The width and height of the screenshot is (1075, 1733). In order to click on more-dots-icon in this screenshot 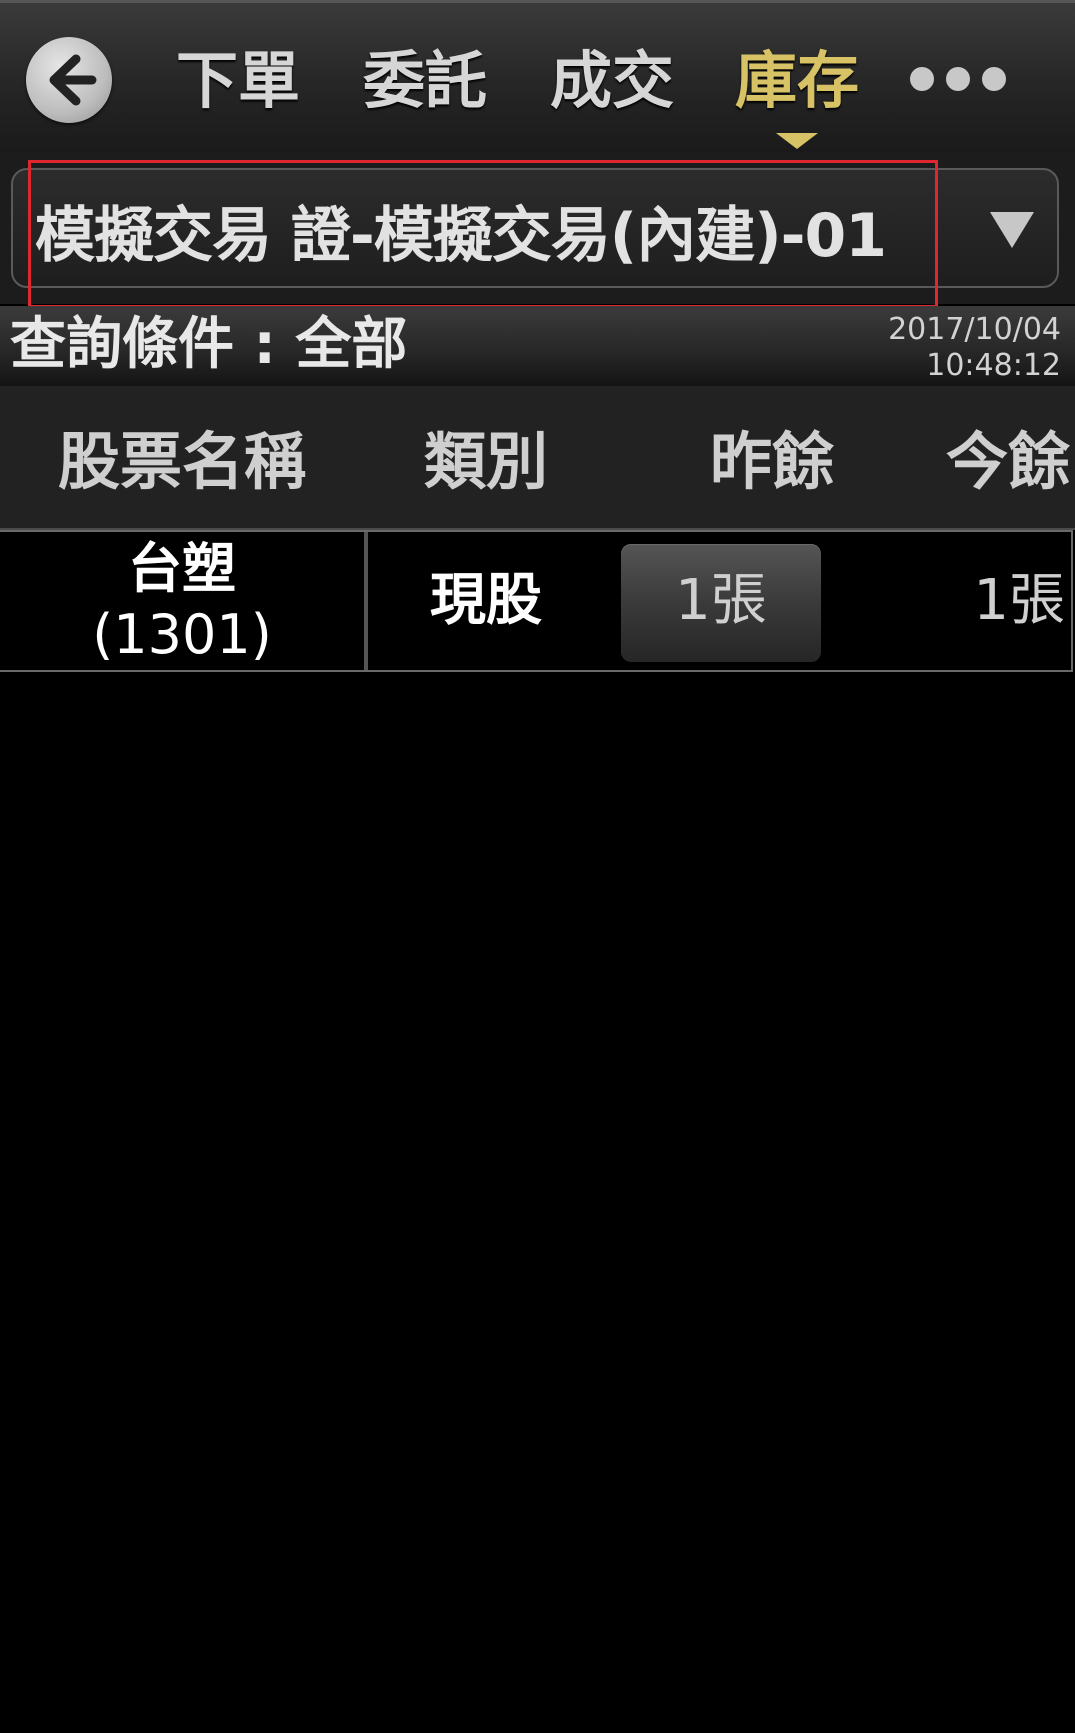, I will do `click(958, 80)`.